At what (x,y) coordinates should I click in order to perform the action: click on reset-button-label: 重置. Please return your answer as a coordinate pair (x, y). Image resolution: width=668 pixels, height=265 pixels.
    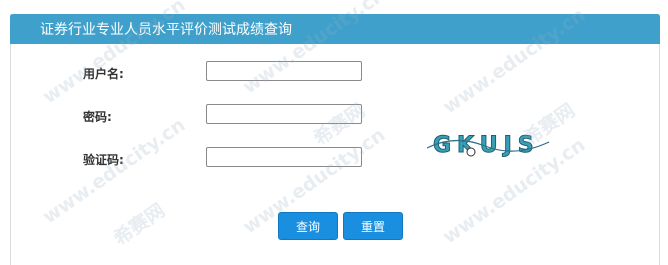
    Looking at the image, I should click on (372, 226).